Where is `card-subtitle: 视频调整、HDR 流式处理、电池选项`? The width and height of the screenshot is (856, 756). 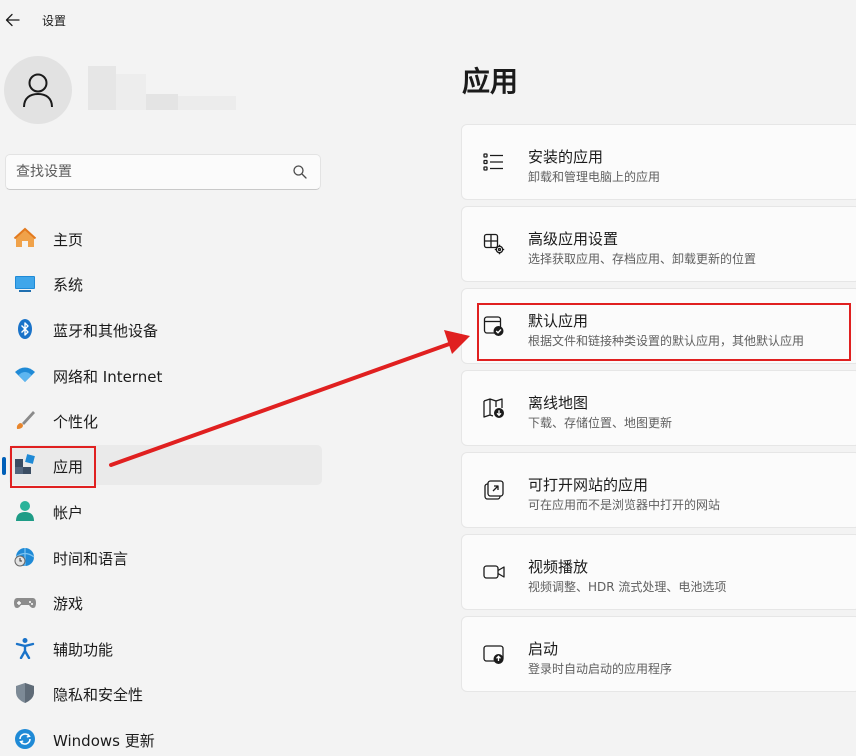
card-subtitle: 视频调整、HDR 流式处理、电池选项 is located at coordinates (627, 587).